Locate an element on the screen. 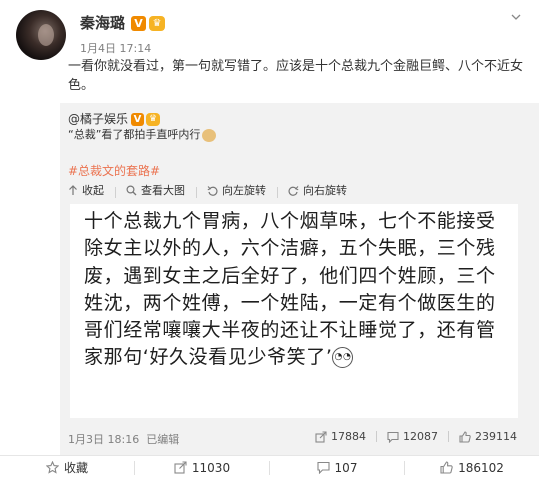 The width and height of the screenshot is (539, 480). avatar is located at coordinates (41, 35).